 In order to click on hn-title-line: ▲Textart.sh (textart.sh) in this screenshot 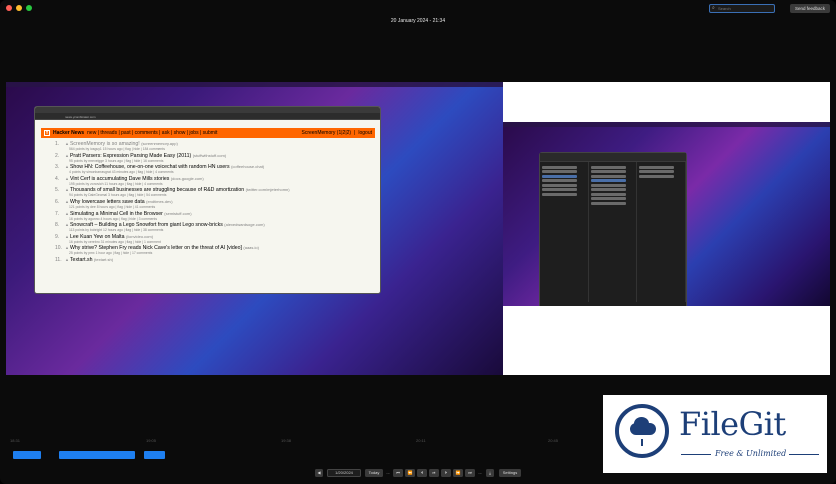, I will do `click(89, 260)`.